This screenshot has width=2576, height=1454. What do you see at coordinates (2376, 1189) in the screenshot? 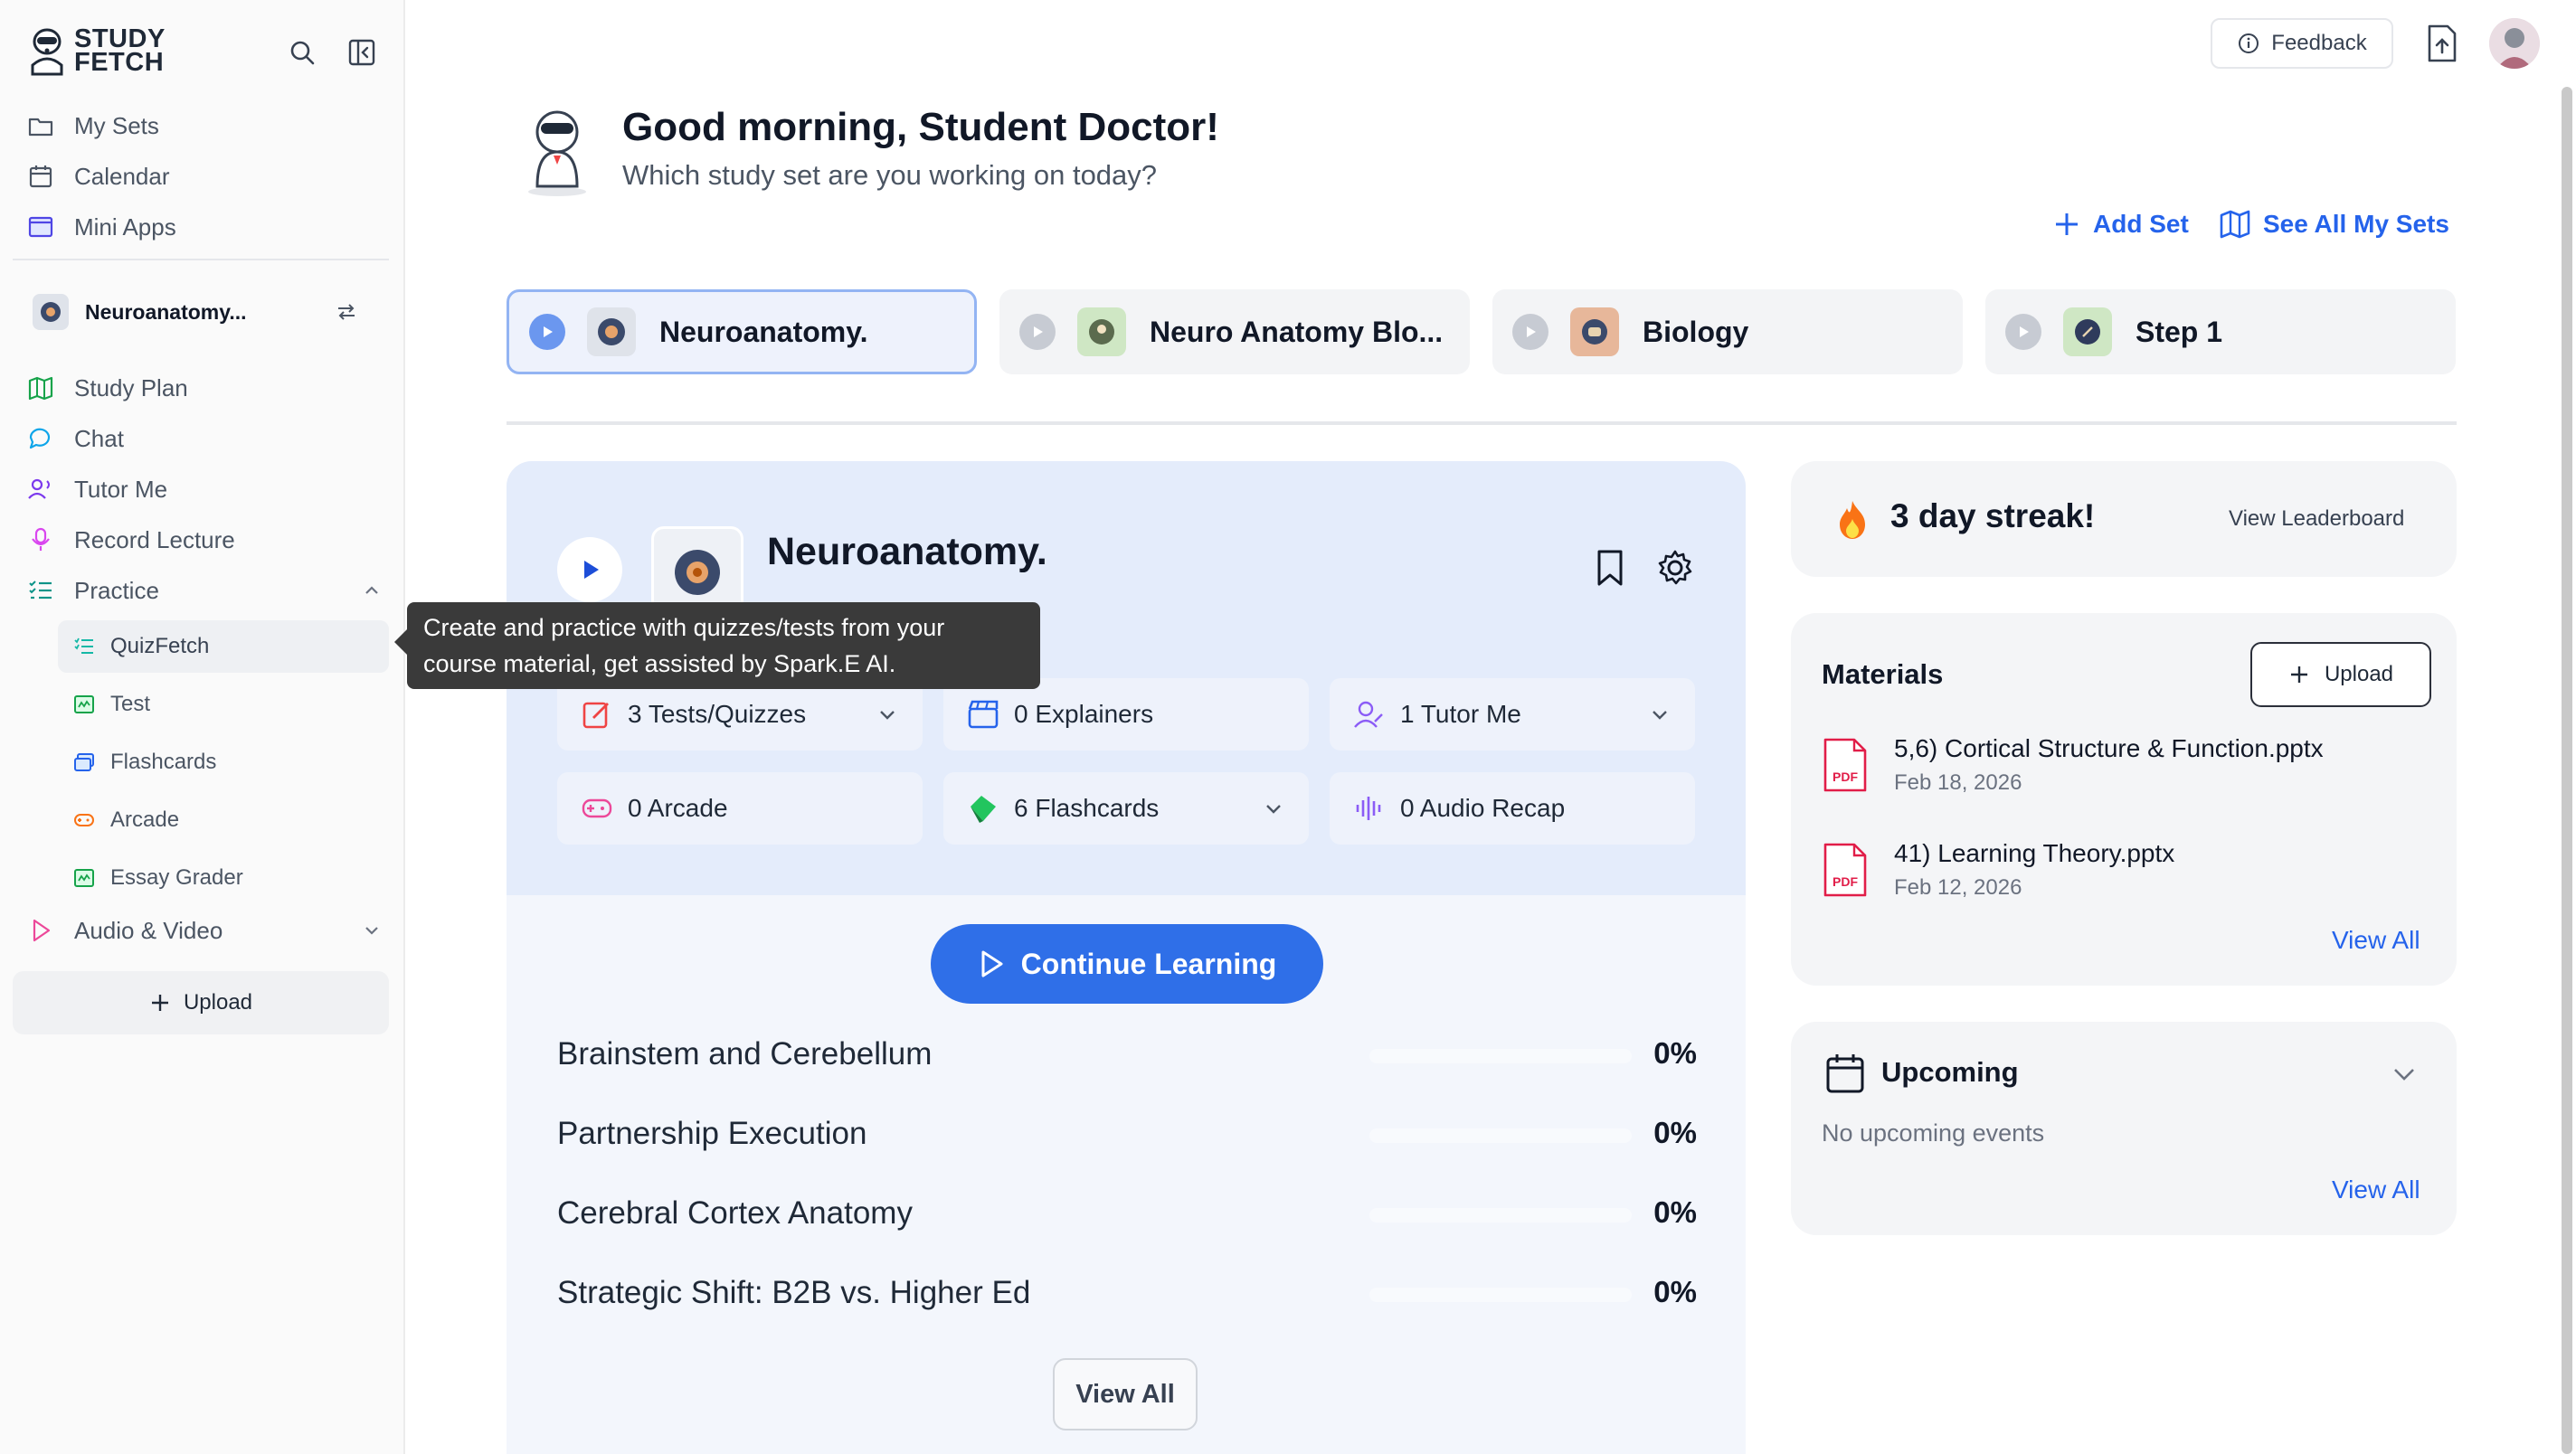
I see `upcoming-view-all-link: View All` at bounding box center [2376, 1189].